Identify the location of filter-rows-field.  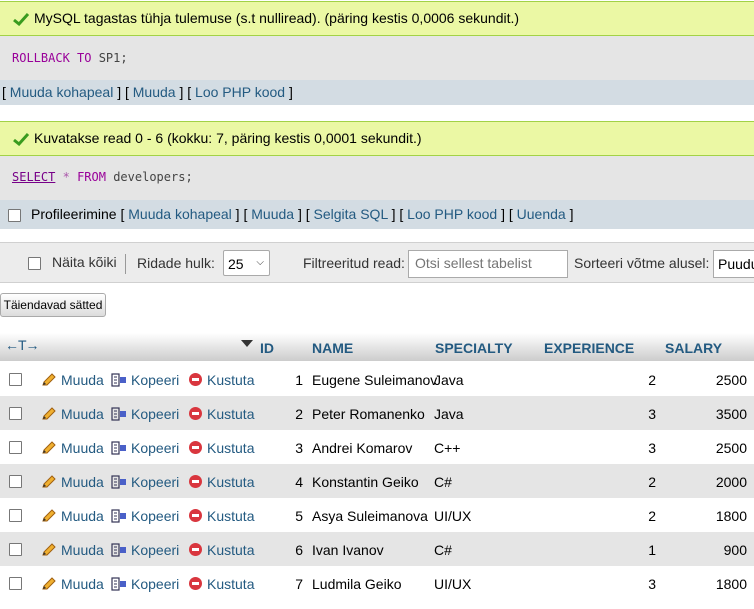
(488, 264).